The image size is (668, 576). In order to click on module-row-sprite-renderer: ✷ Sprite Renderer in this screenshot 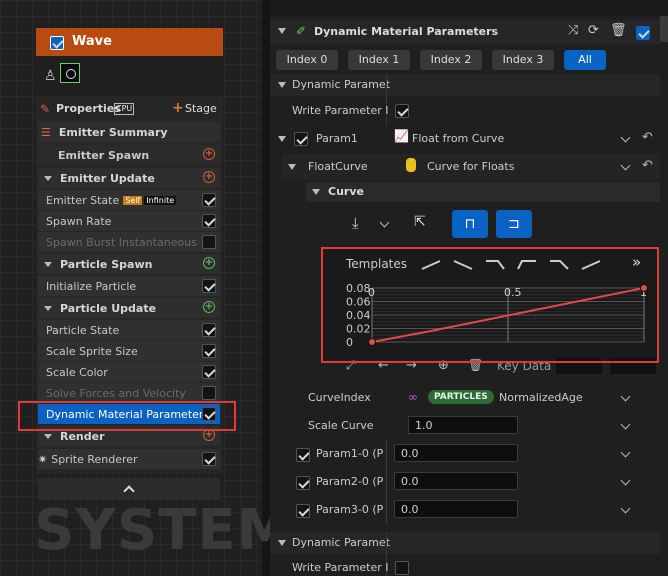, I will do `click(129, 459)`.